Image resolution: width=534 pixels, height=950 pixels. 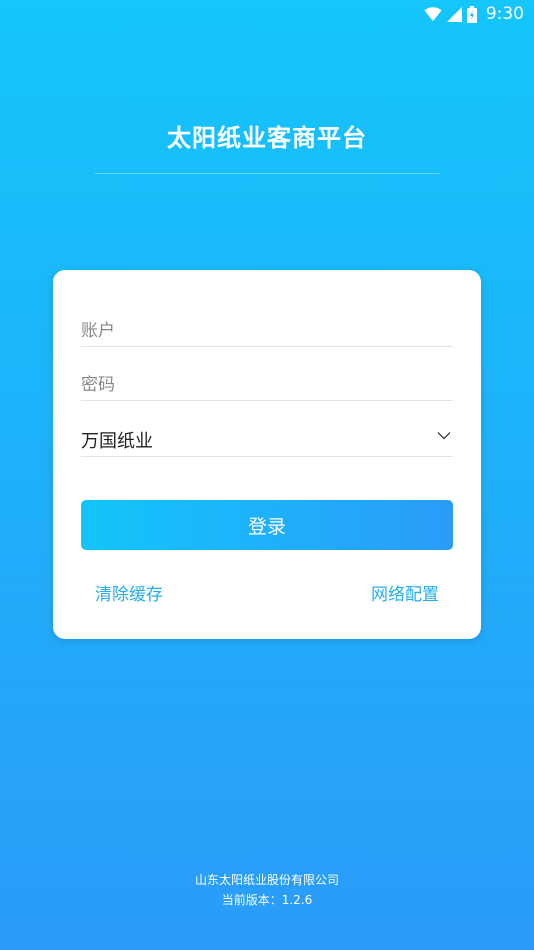 I want to click on network-config-link: 网络配置, so click(x=405, y=592).